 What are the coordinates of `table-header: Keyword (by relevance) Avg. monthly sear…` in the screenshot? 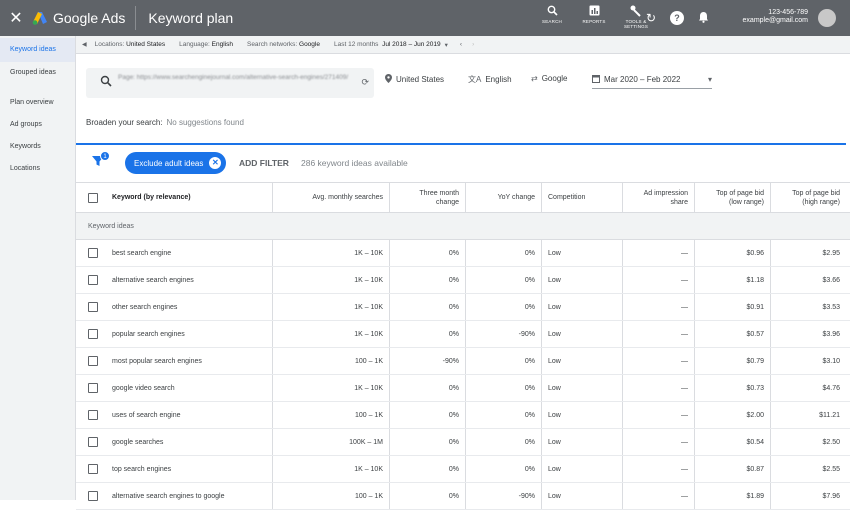 It's located at (463, 197).